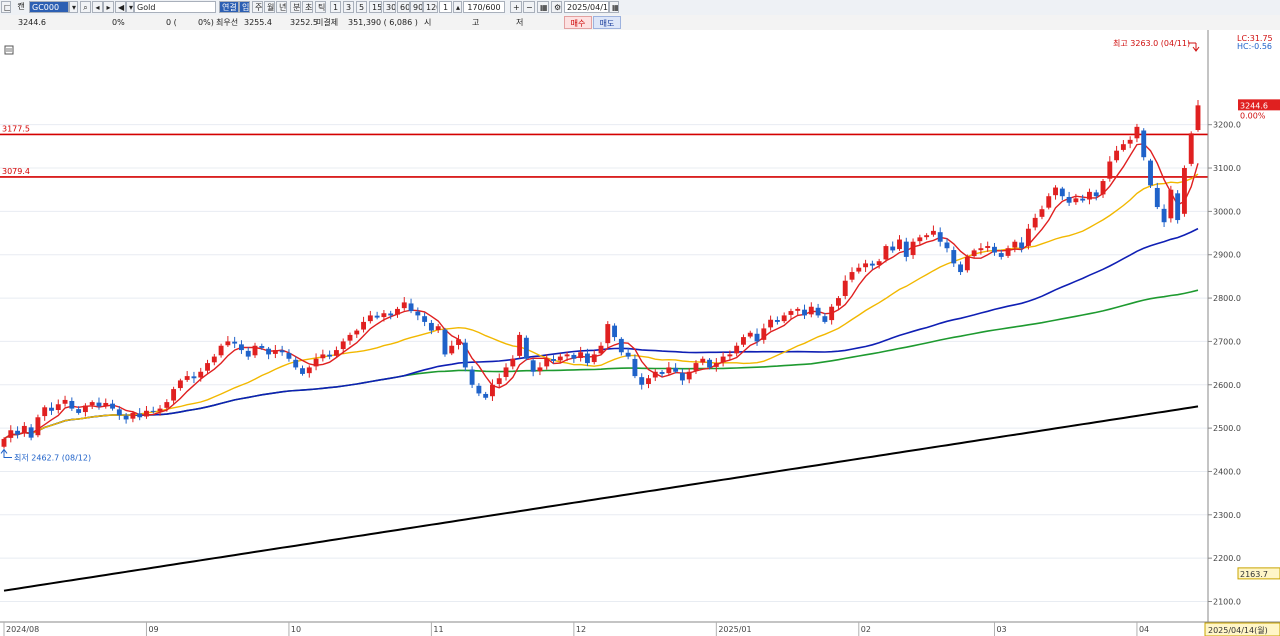 The image size is (1280, 636). Describe the element at coordinates (320, 7) in the screenshot. I see `period-tick: 틱` at that location.